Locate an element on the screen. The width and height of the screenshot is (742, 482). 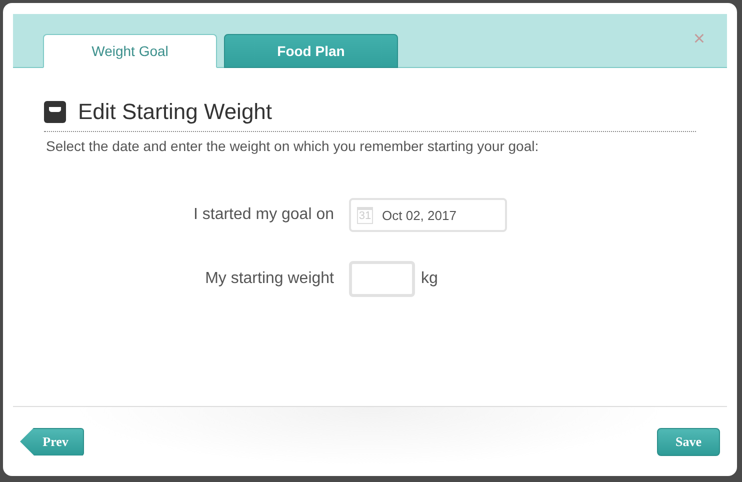
tab: Weight Goal is located at coordinates (130, 51).